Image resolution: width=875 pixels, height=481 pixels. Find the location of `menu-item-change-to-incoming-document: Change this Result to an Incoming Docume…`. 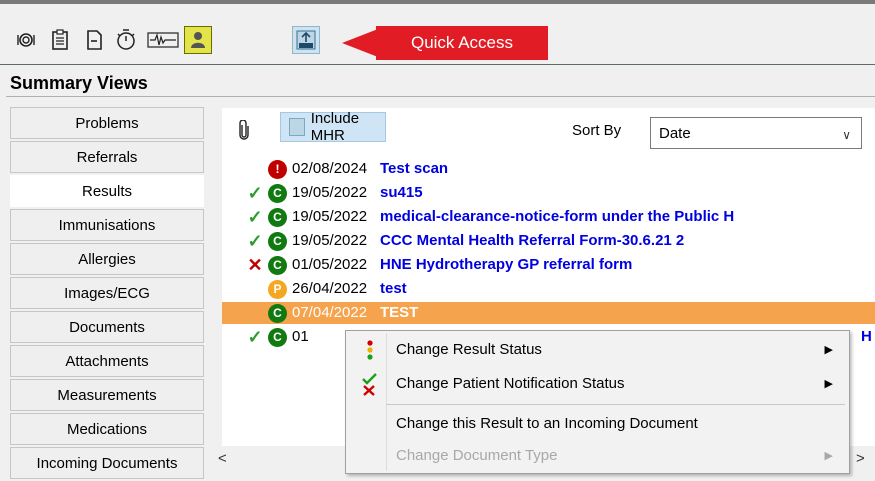

menu-item-change-to-incoming-document: Change this Result to an Incoming Docume… is located at coordinates (597, 424).